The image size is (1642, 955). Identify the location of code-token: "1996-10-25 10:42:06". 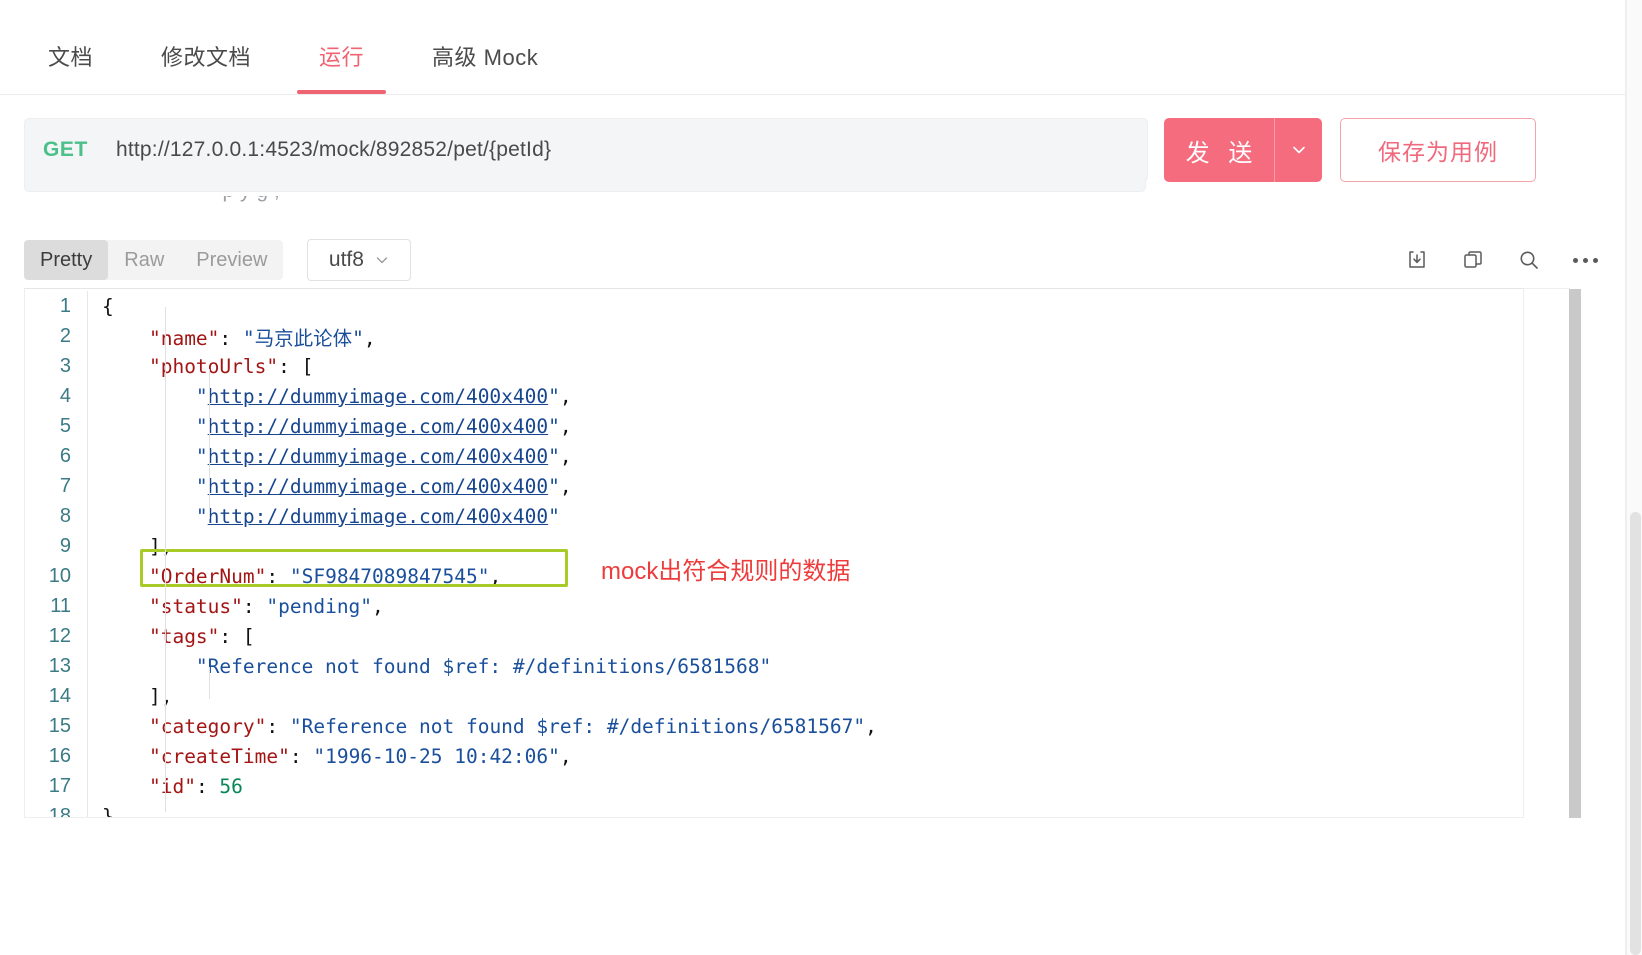
(436, 756).